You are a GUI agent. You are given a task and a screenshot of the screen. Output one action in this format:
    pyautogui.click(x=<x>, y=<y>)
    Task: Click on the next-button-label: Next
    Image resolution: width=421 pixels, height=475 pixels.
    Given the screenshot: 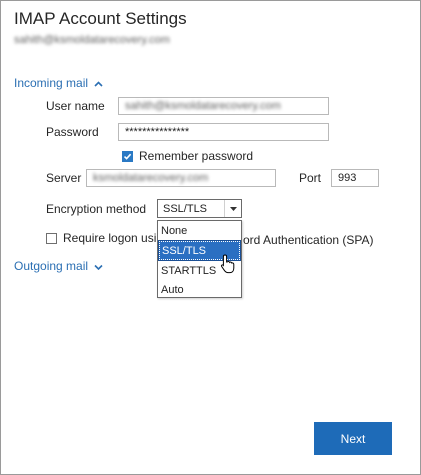 What is the action you would take?
    pyautogui.click(x=353, y=438)
    